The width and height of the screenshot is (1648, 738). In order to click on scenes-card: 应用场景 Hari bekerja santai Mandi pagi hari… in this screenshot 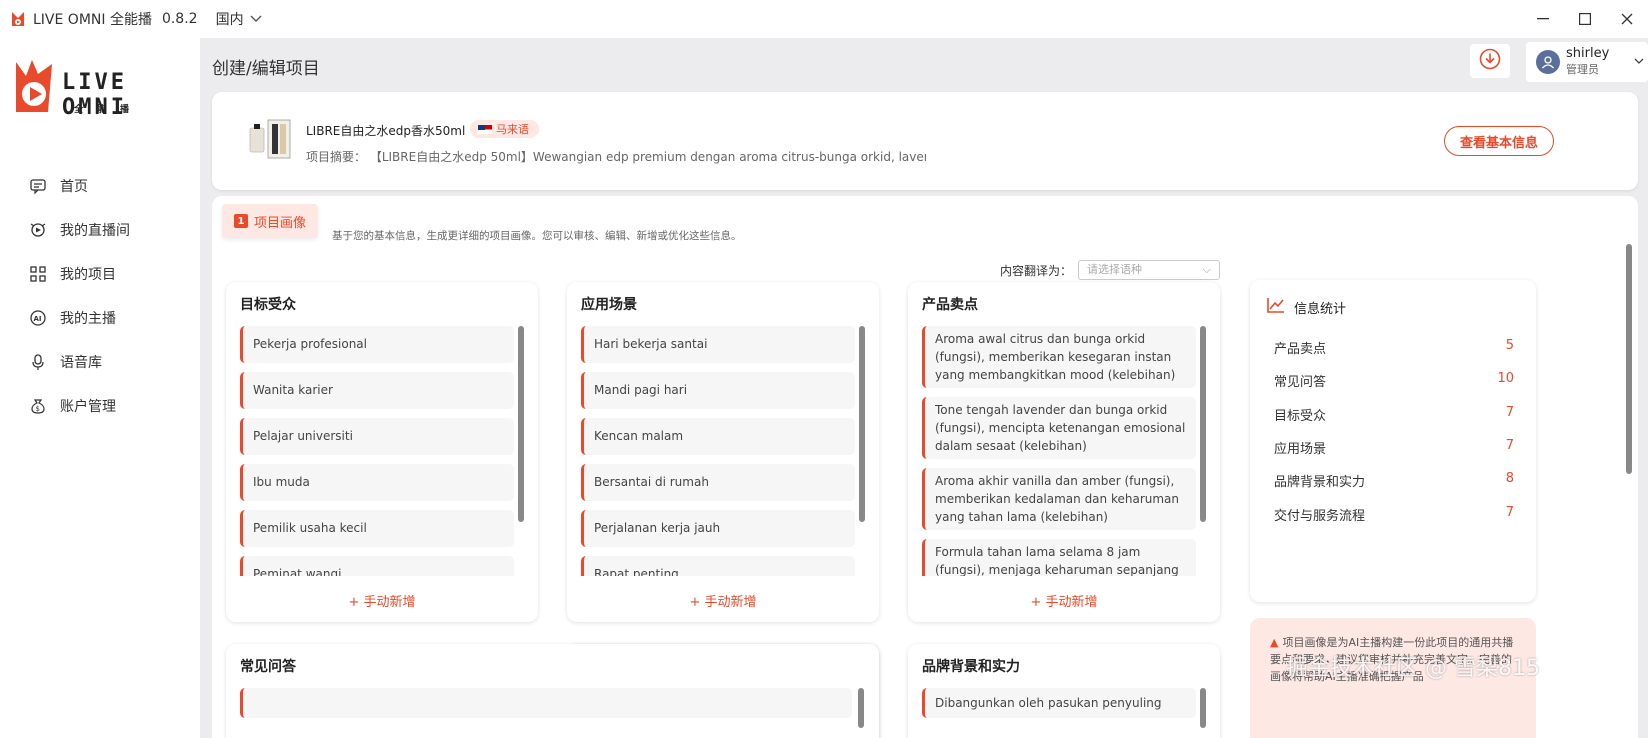, I will do `click(723, 452)`.